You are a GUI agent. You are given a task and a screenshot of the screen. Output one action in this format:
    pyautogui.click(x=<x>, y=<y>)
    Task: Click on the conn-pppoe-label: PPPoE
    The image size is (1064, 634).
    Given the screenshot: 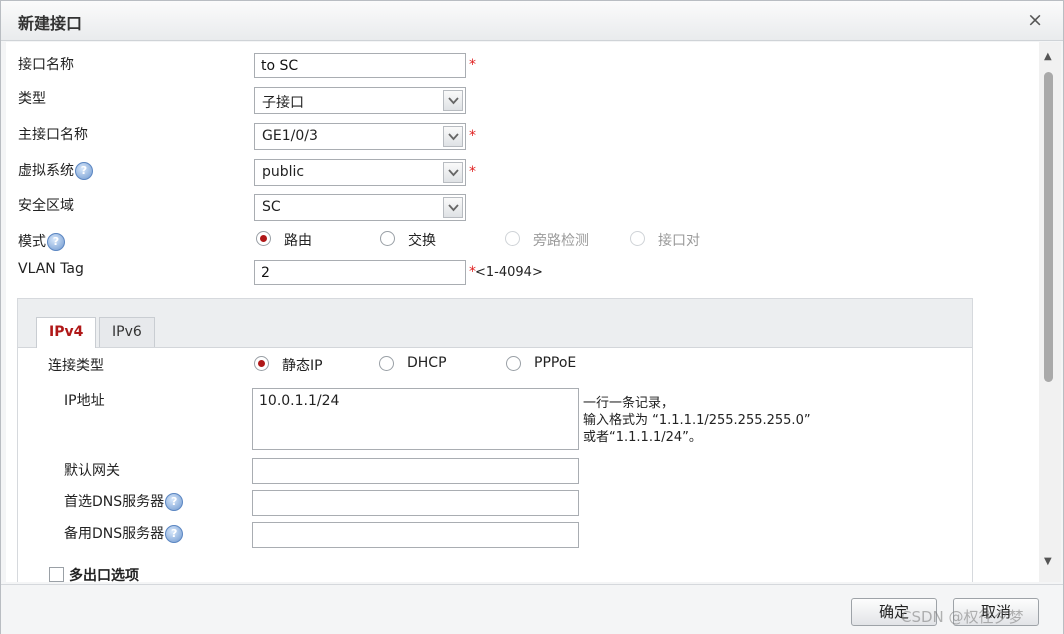 What is the action you would take?
    pyautogui.click(x=555, y=363)
    